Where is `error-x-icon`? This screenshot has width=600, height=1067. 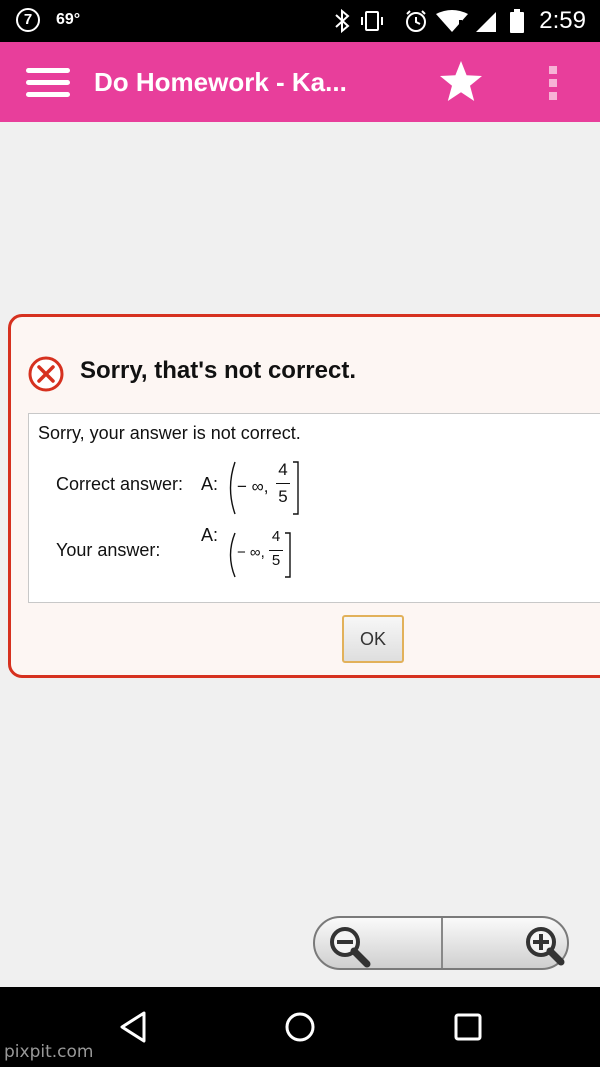 error-x-icon is located at coordinates (46, 374).